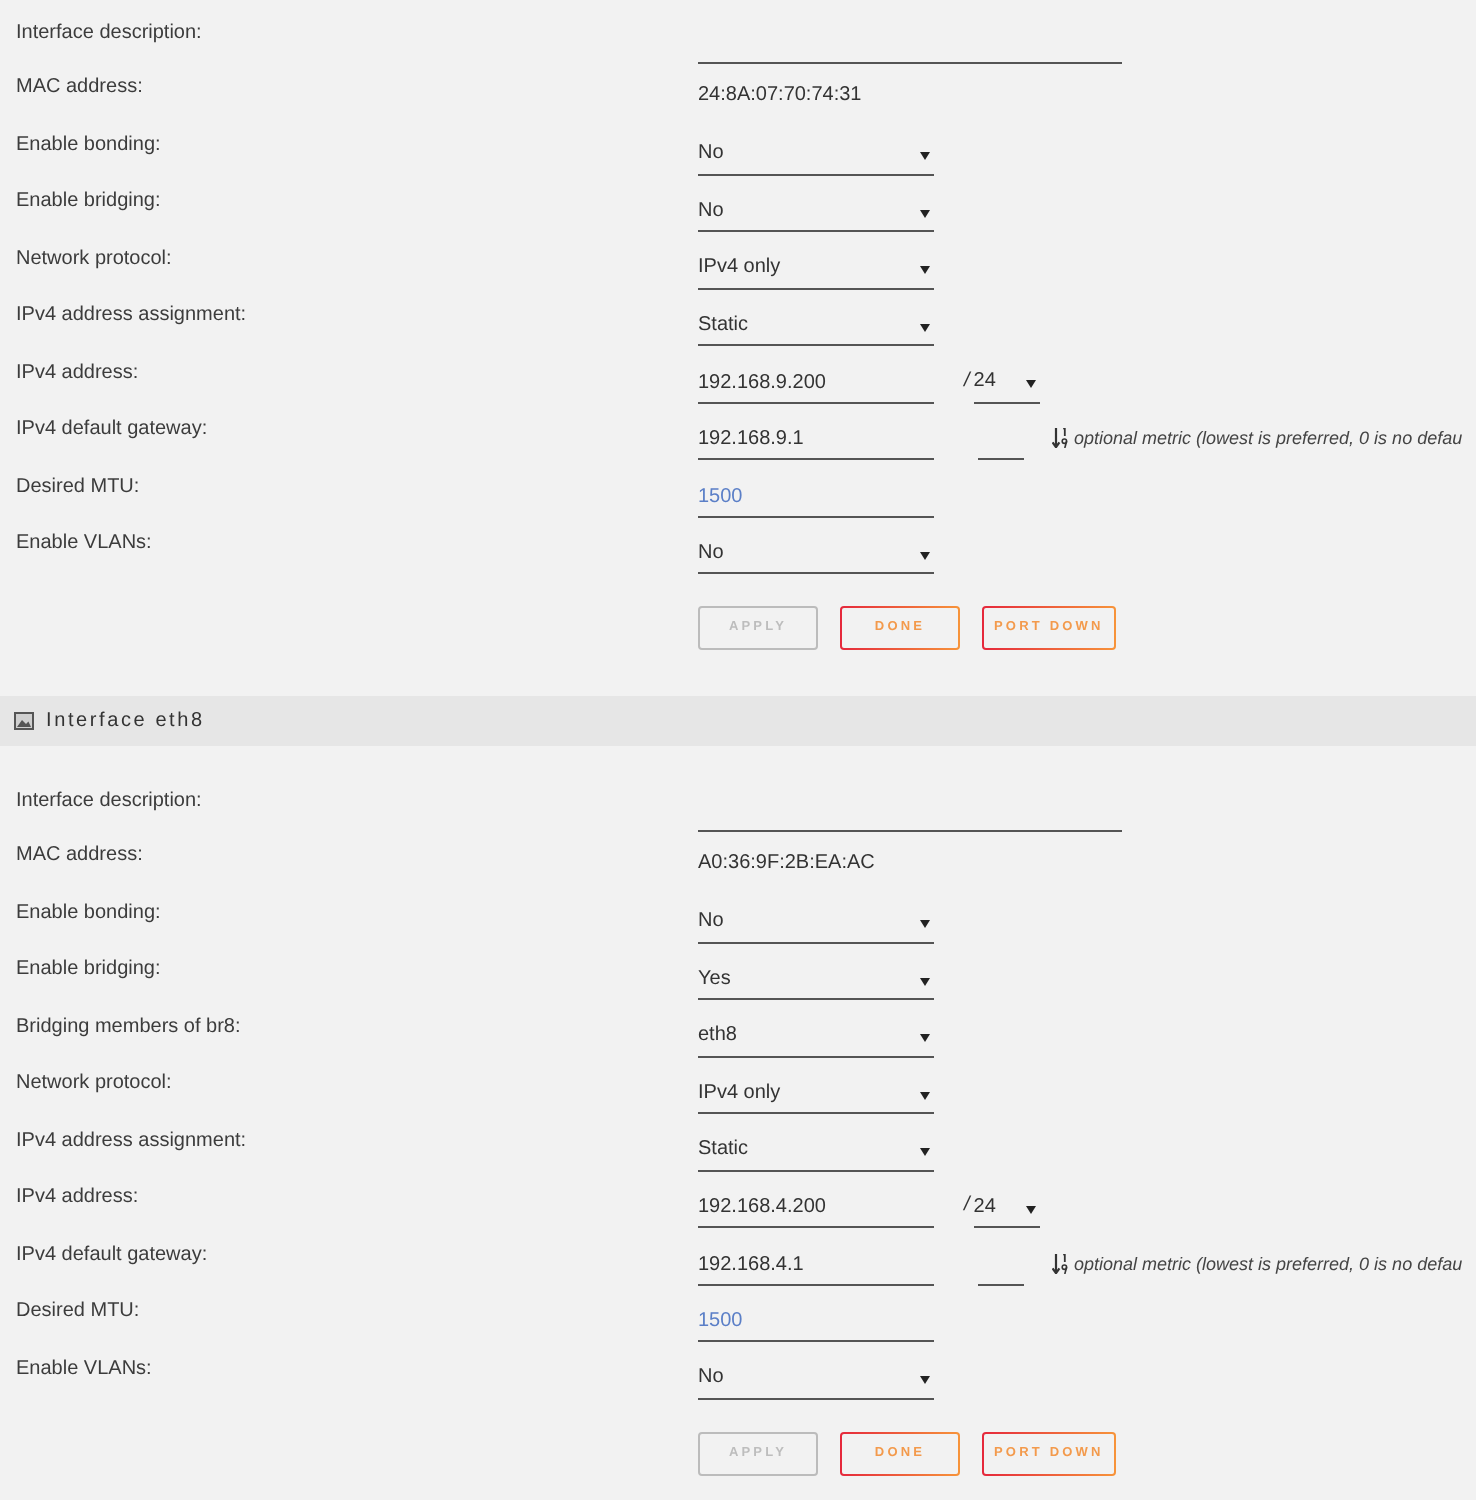  What do you see at coordinates (128, 1026) in the screenshot?
I see `field-label: Bridging members of br8:` at bounding box center [128, 1026].